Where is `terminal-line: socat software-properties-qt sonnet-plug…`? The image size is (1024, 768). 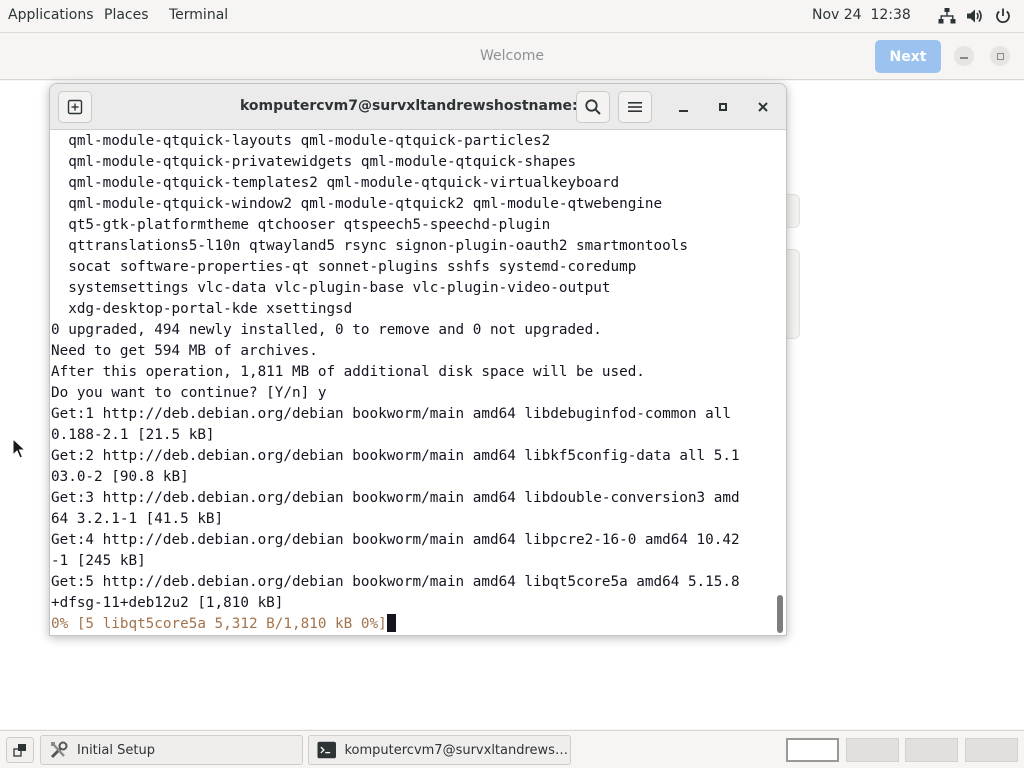 terminal-line: socat software-properties-qt sonnet-plug… is located at coordinates (344, 267).